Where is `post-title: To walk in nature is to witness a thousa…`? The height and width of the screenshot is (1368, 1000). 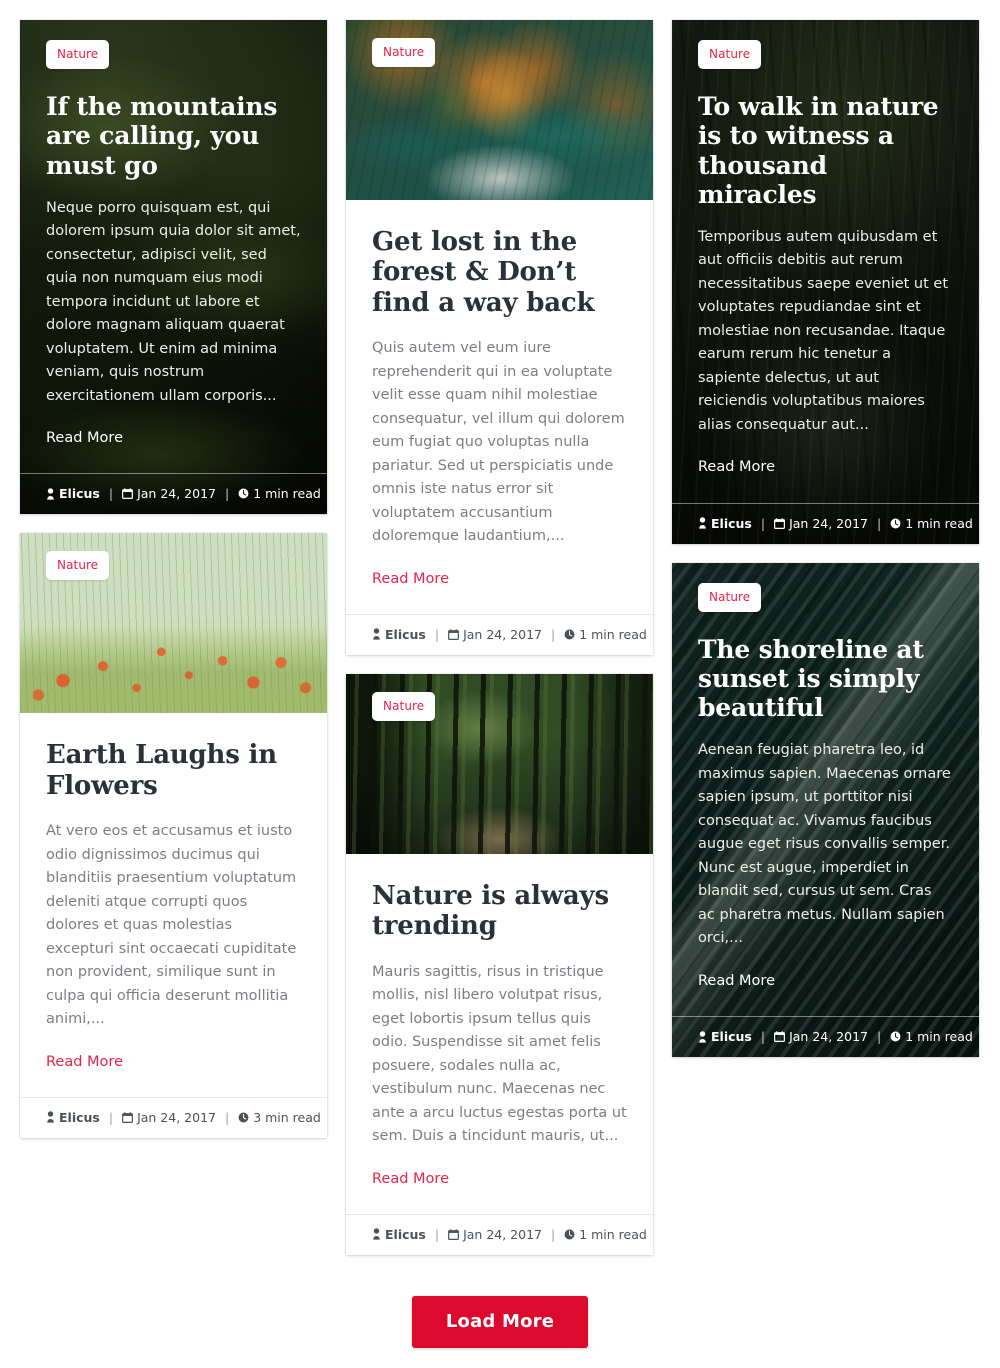
post-title: To walk in nature is to witness a thousa… is located at coordinates (818, 150).